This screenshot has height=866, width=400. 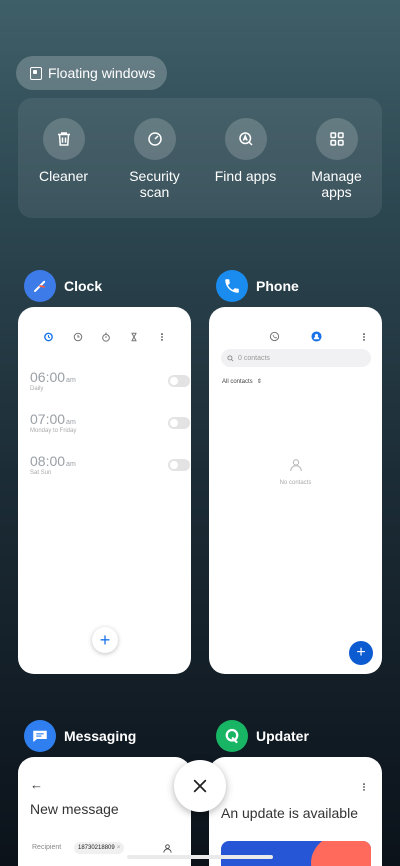 I want to click on cleaner-button: Cleaner, so click(x=64, y=168).